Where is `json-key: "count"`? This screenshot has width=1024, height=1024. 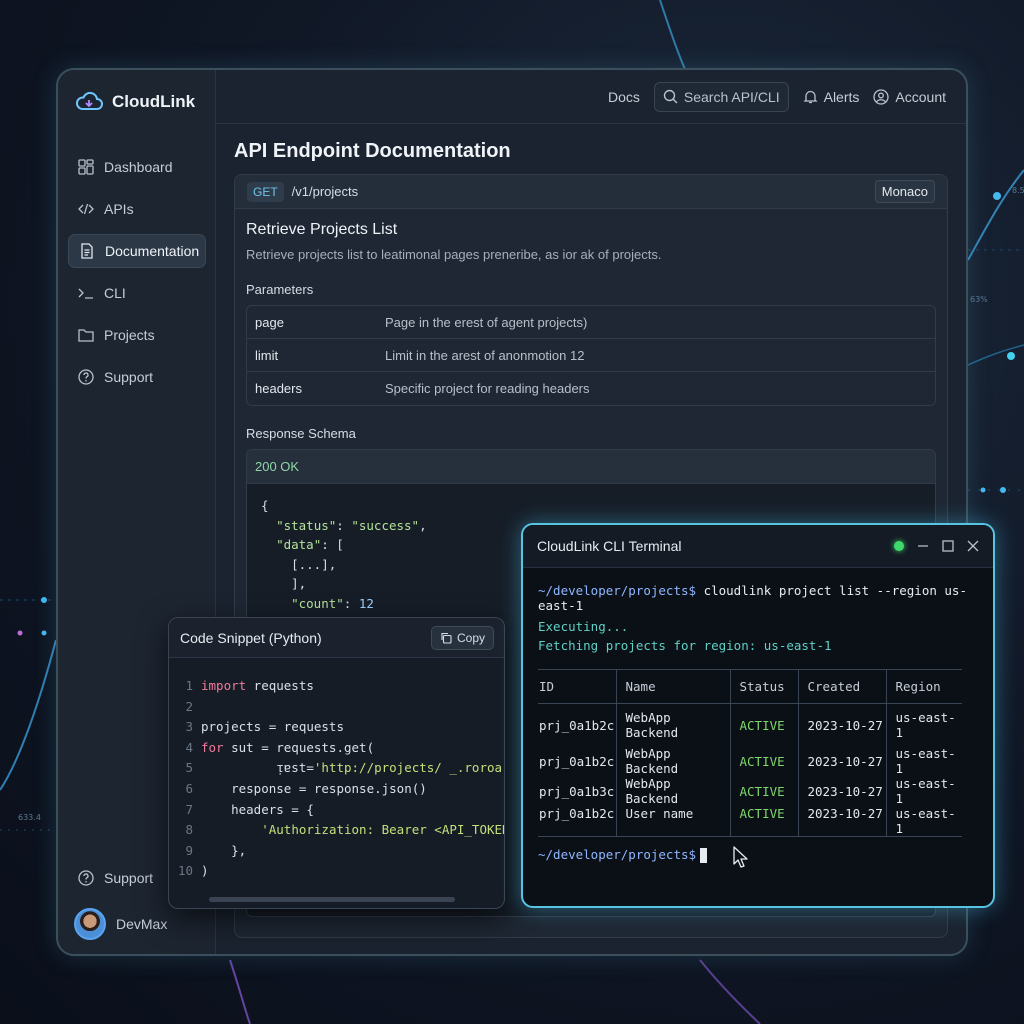 json-key: "count" is located at coordinates (317, 603).